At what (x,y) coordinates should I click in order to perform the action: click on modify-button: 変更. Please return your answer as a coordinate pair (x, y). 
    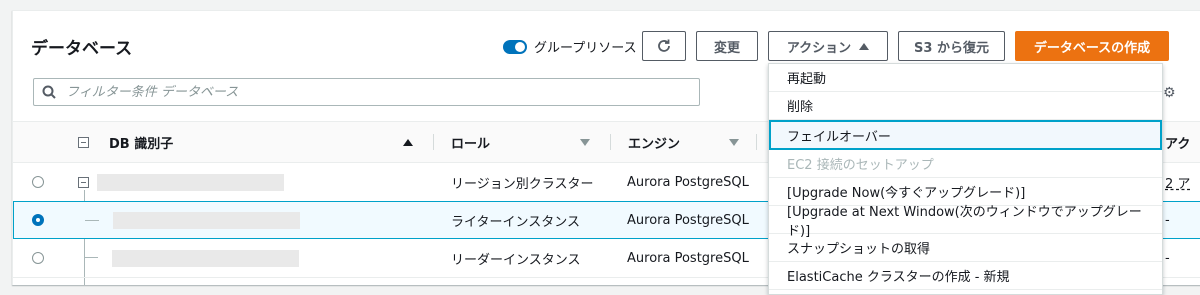
    Looking at the image, I should click on (727, 46).